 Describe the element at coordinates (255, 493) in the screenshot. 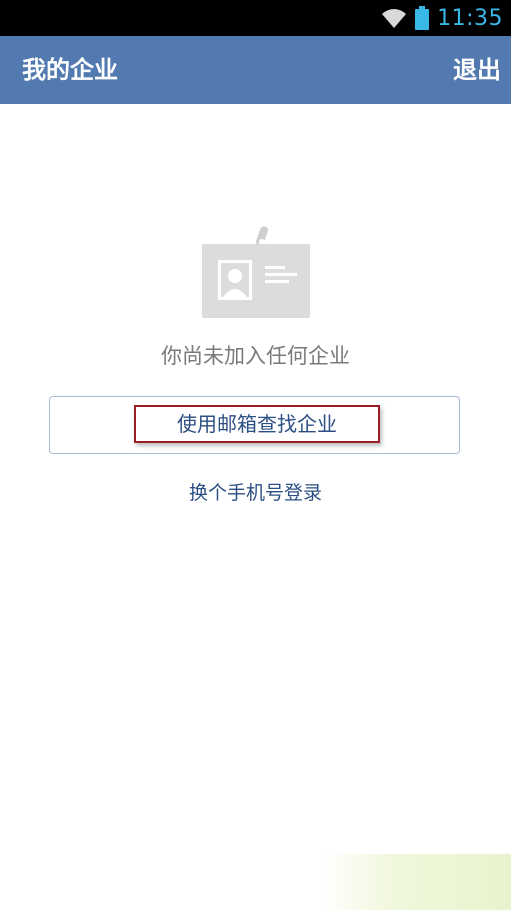

I see `phone-login-link: 换个手机号登录` at that location.